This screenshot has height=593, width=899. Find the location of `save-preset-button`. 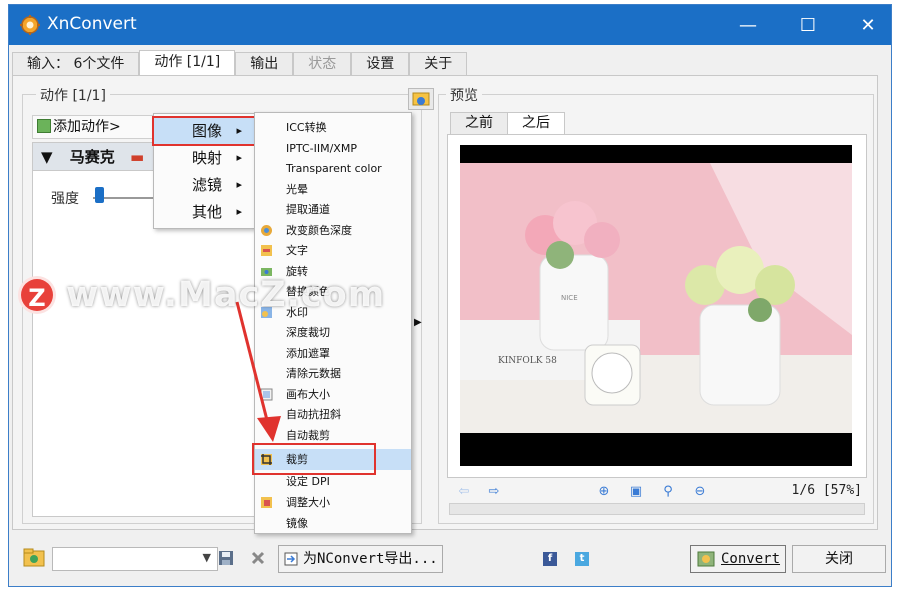

save-preset-button is located at coordinates (226, 558).